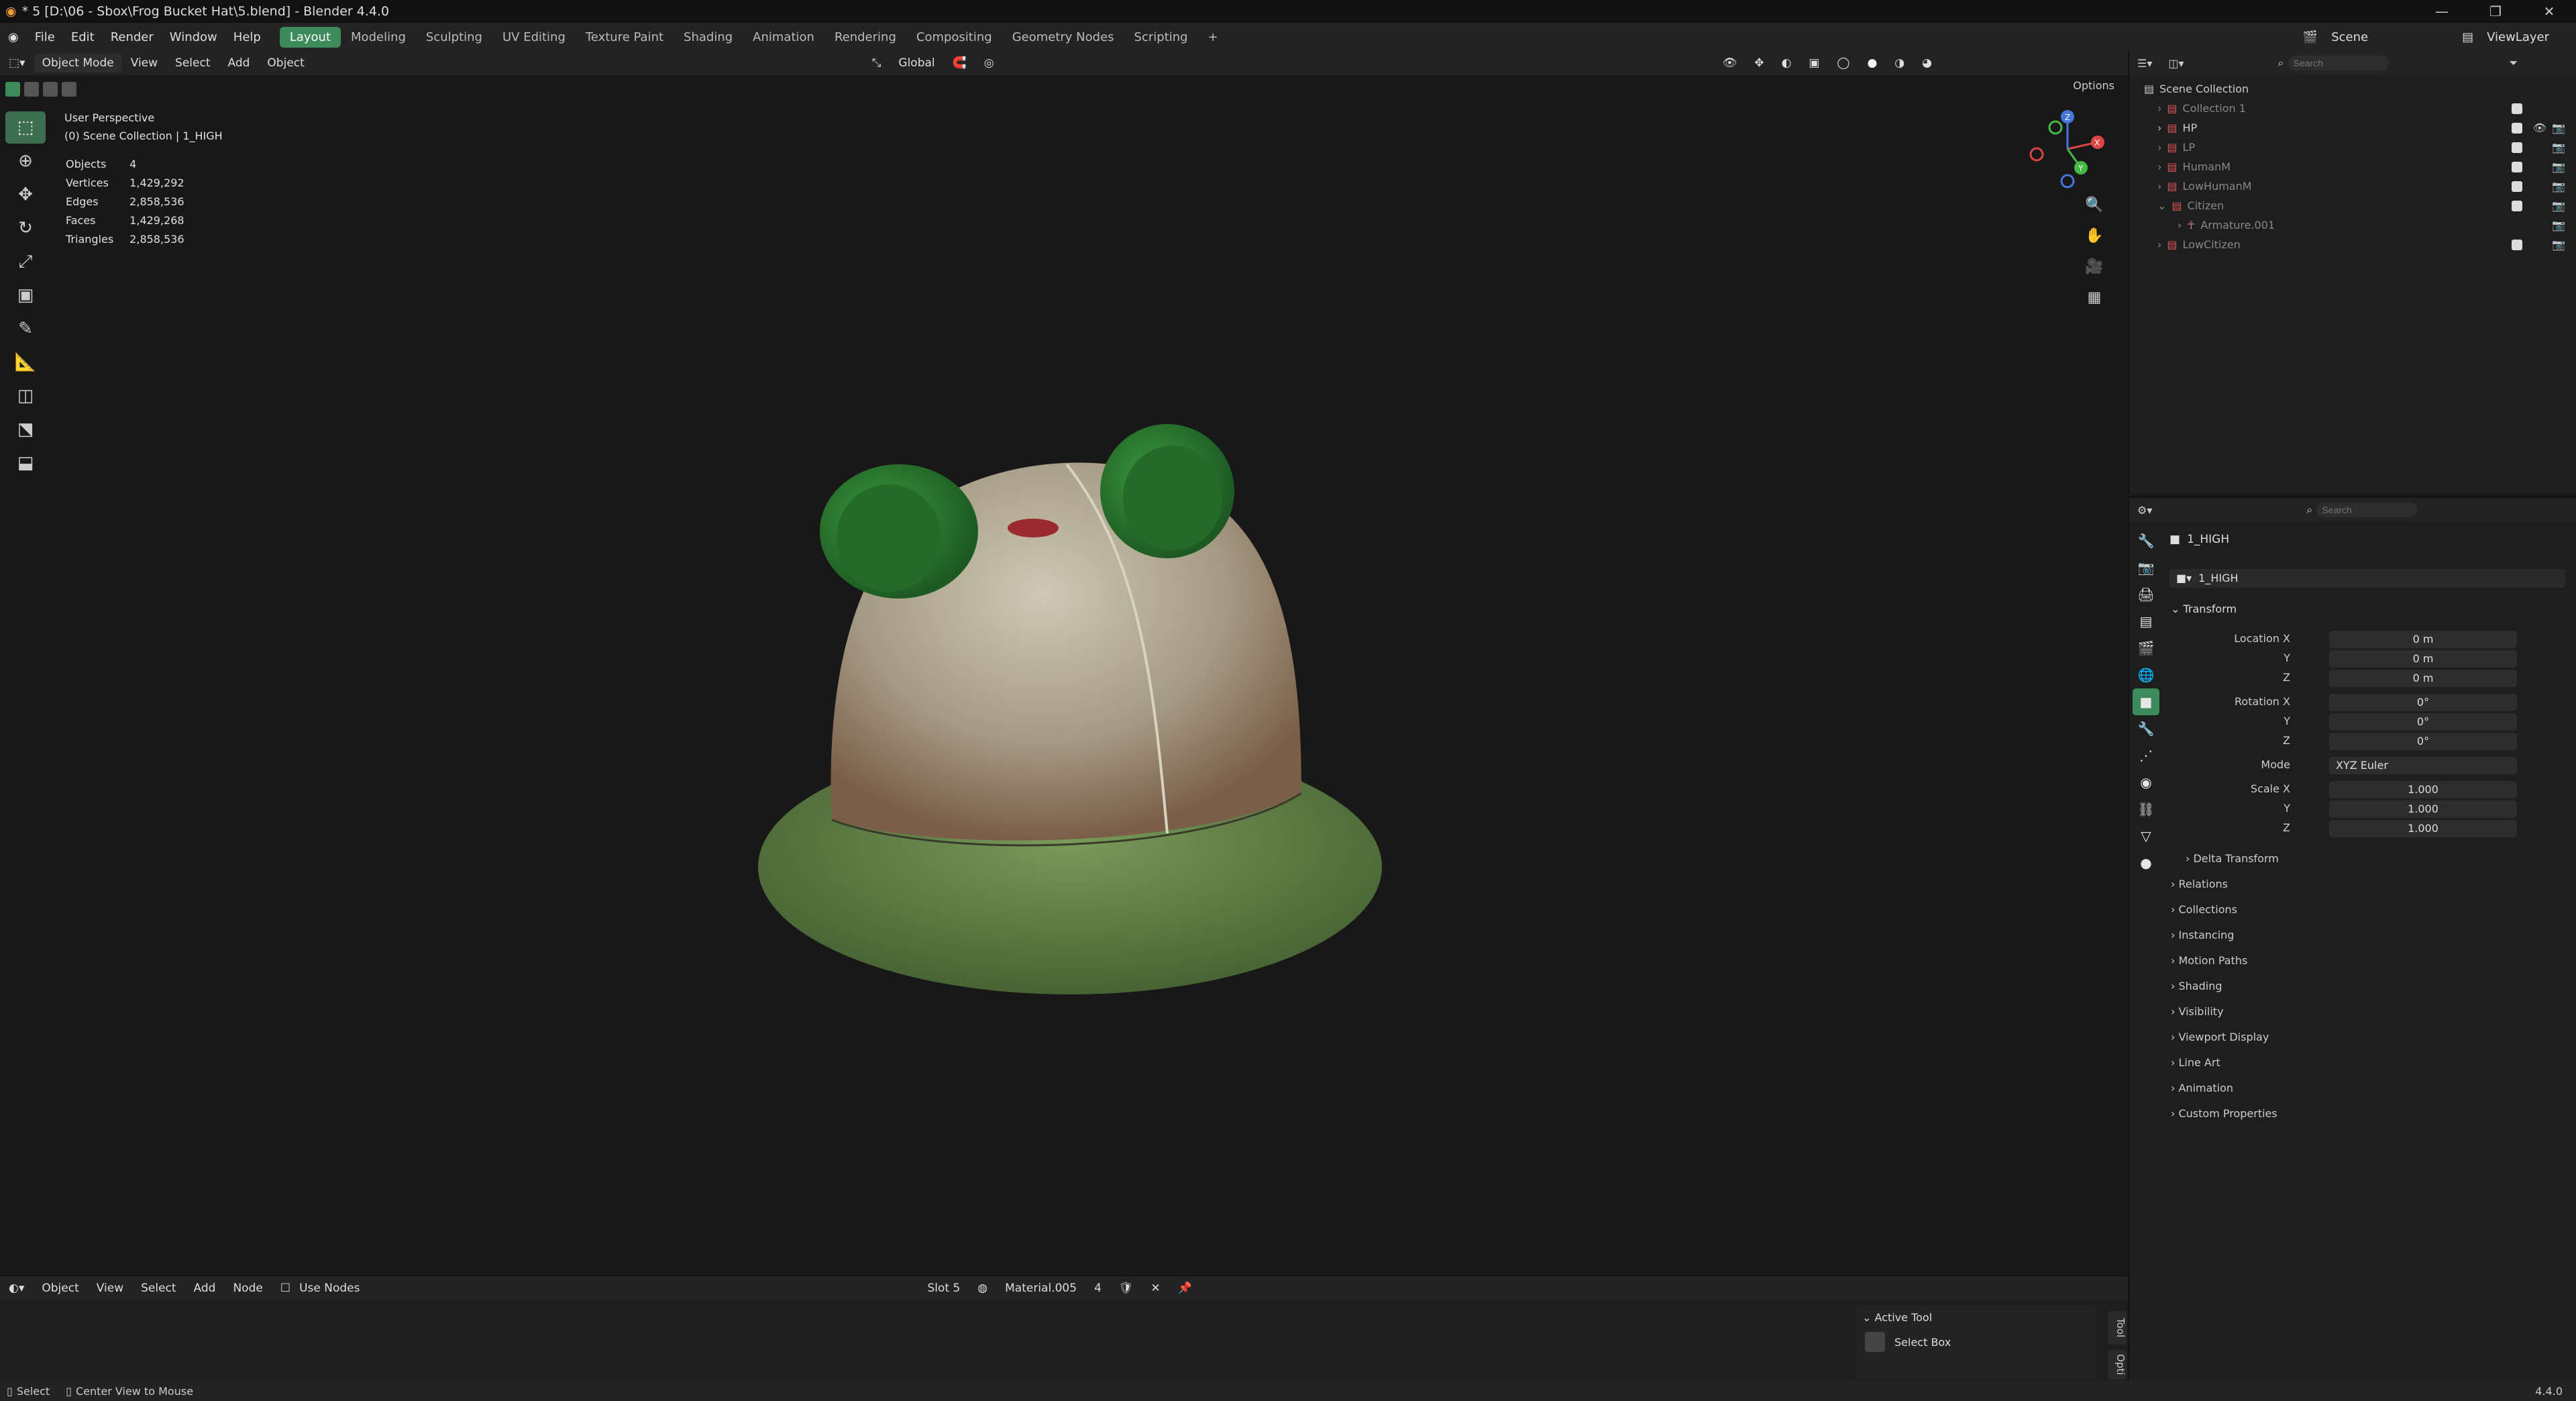 This screenshot has height=1401, width=2576. Describe the element at coordinates (247, 1288) in the screenshot. I see `node-menu-node: Node` at that location.